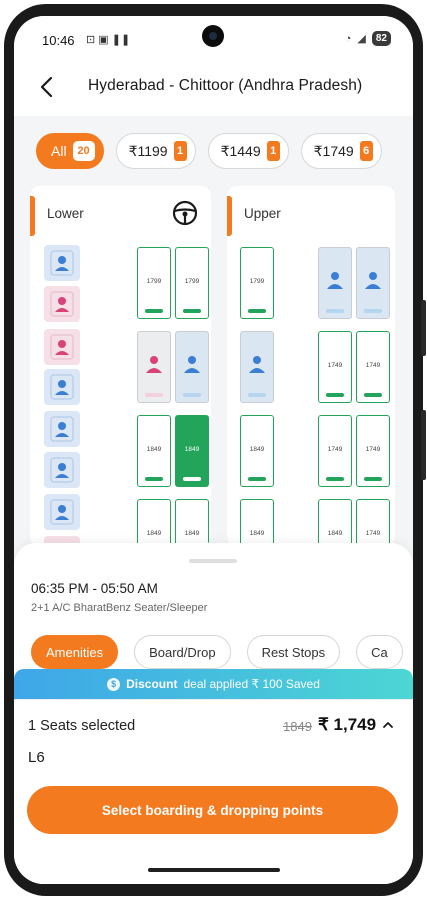 This screenshot has height=900, width=427. Describe the element at coordinates (423, 328) in the screenshot. I see `power-button` at that location.